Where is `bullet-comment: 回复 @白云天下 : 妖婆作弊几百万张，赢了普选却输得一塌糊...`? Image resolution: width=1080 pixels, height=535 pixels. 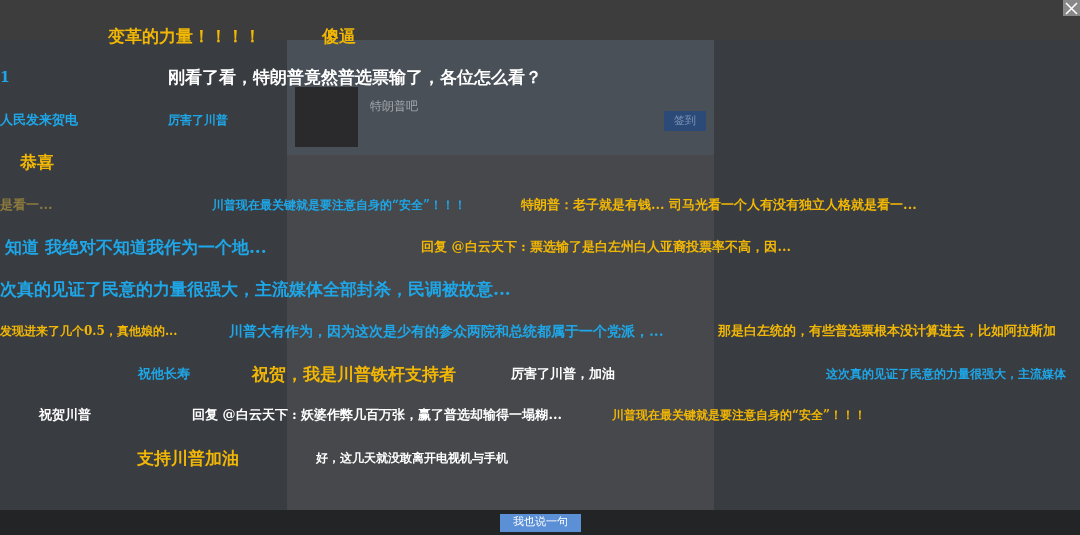 bullet-comment: 回复 @白云天下 : 妖婆作弊几百万张，赢了普选却输得一塌糊... is located at coordinates (377, 415).